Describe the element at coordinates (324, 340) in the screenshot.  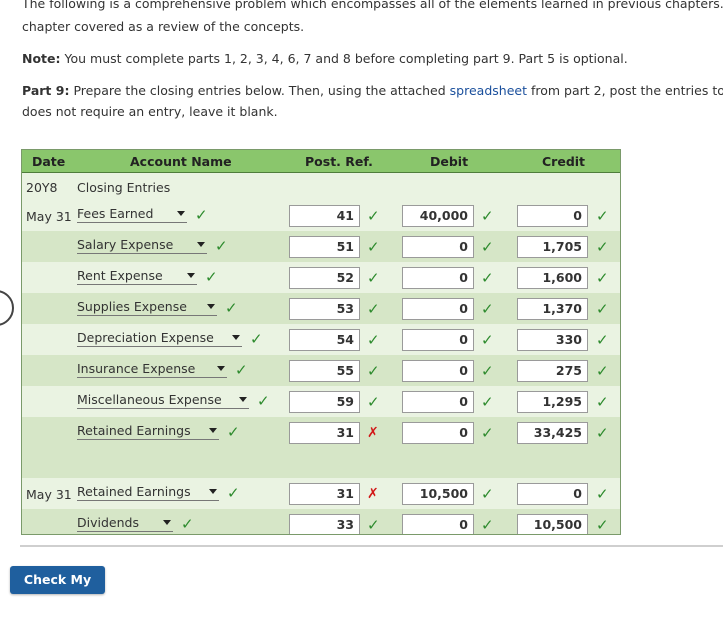
I see `post-ref-input: 54` at that location.